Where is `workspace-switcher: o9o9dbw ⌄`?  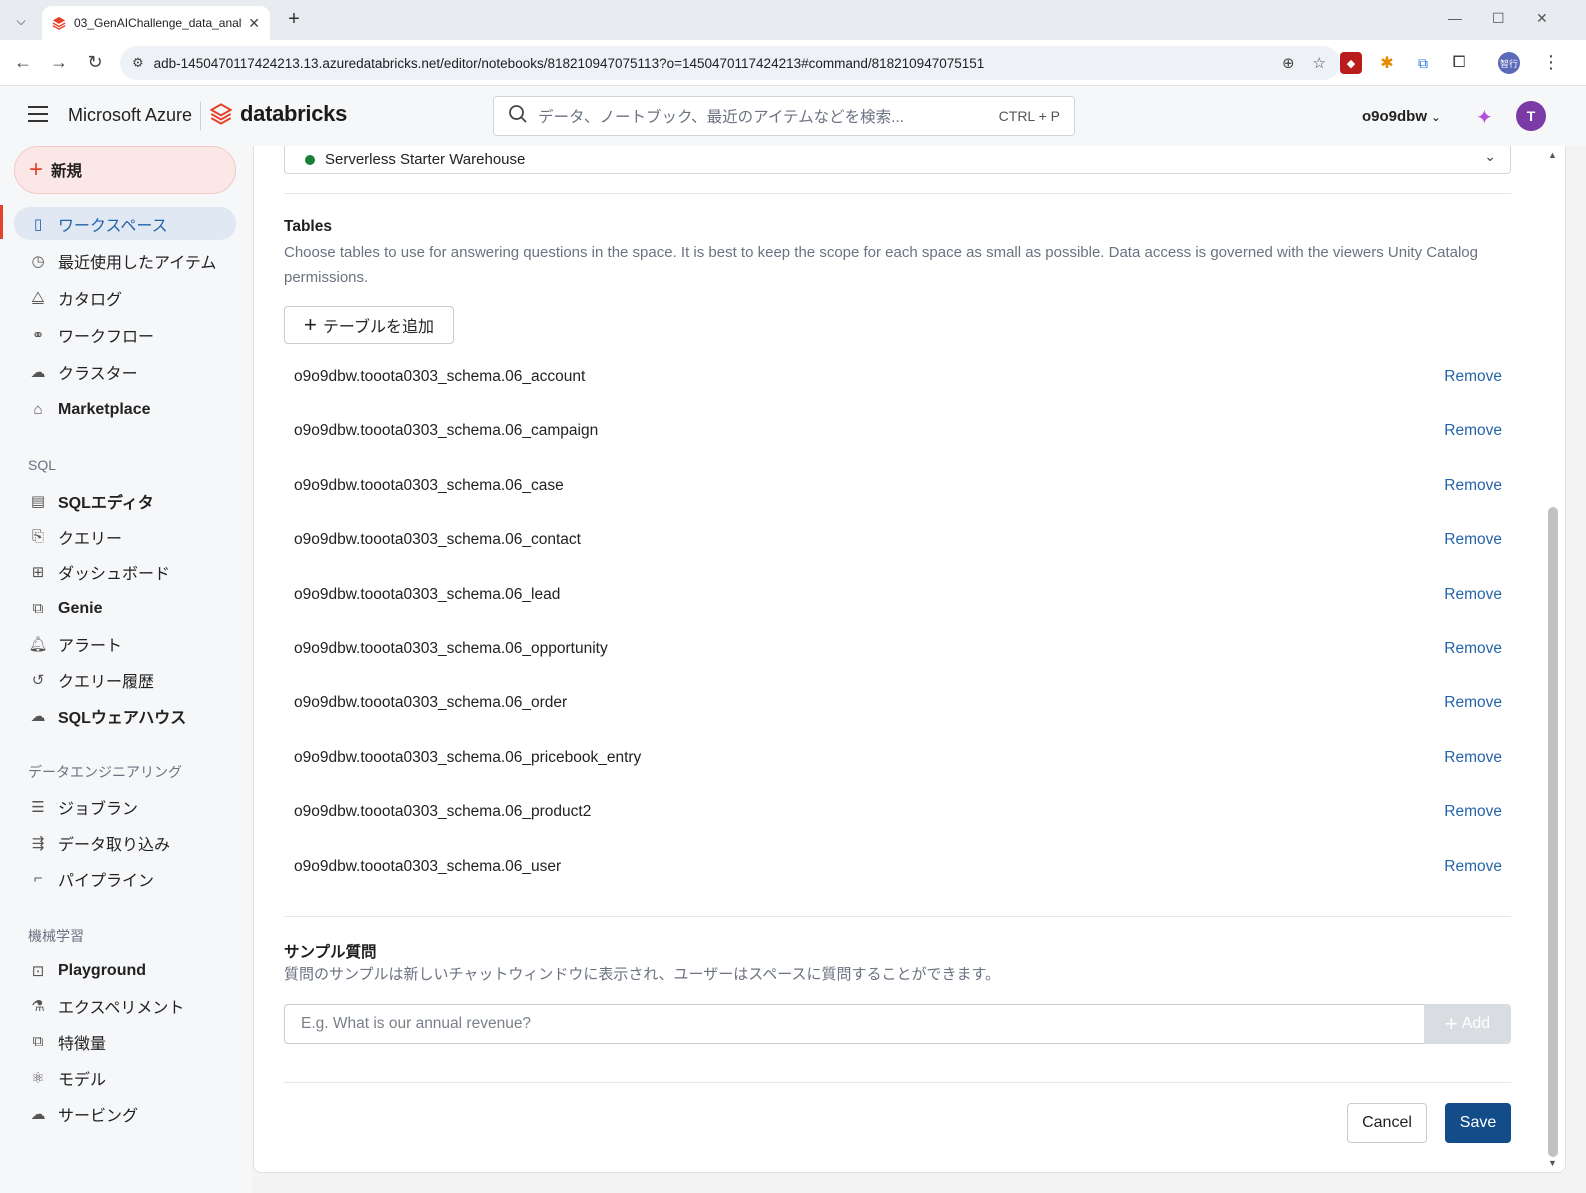 workspace-switcher: o9o9dbw ⌄ is located at coordinates (1401, 116).